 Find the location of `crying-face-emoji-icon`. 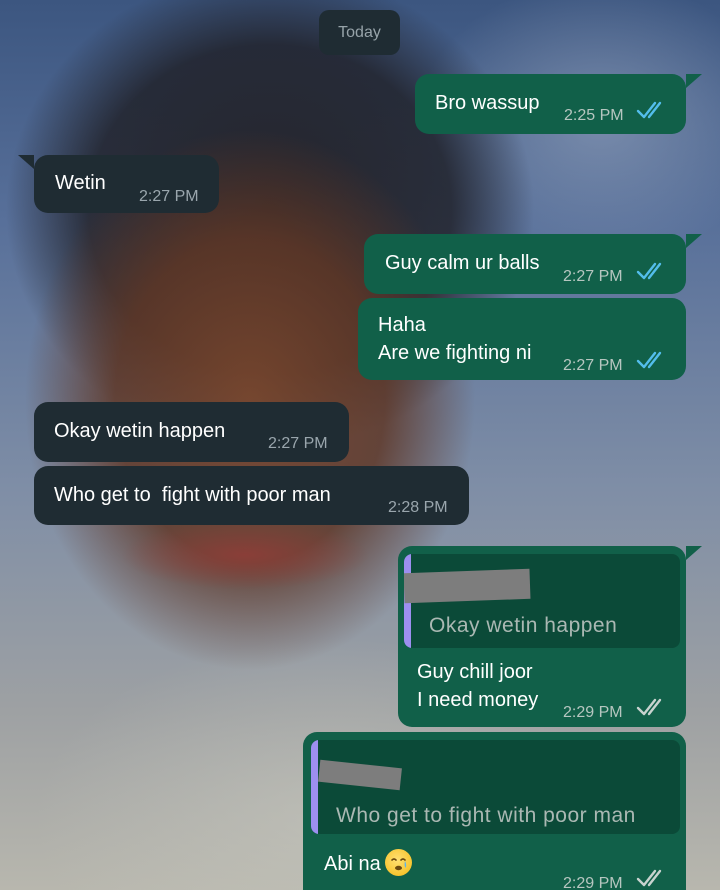

crying-face-emoji-icon is located at coordinates (398, 862).